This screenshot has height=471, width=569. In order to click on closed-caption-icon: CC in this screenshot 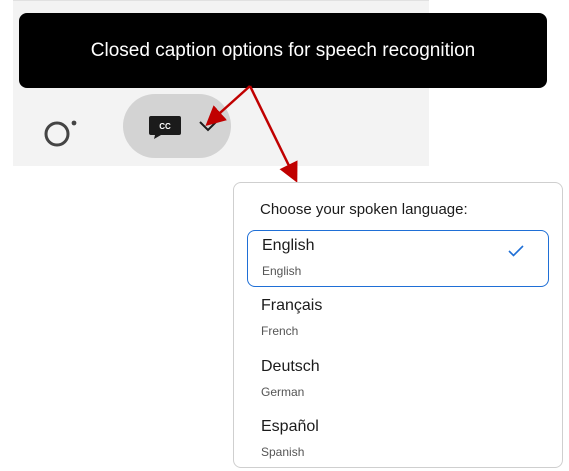, I will do `click(165, 127)`.